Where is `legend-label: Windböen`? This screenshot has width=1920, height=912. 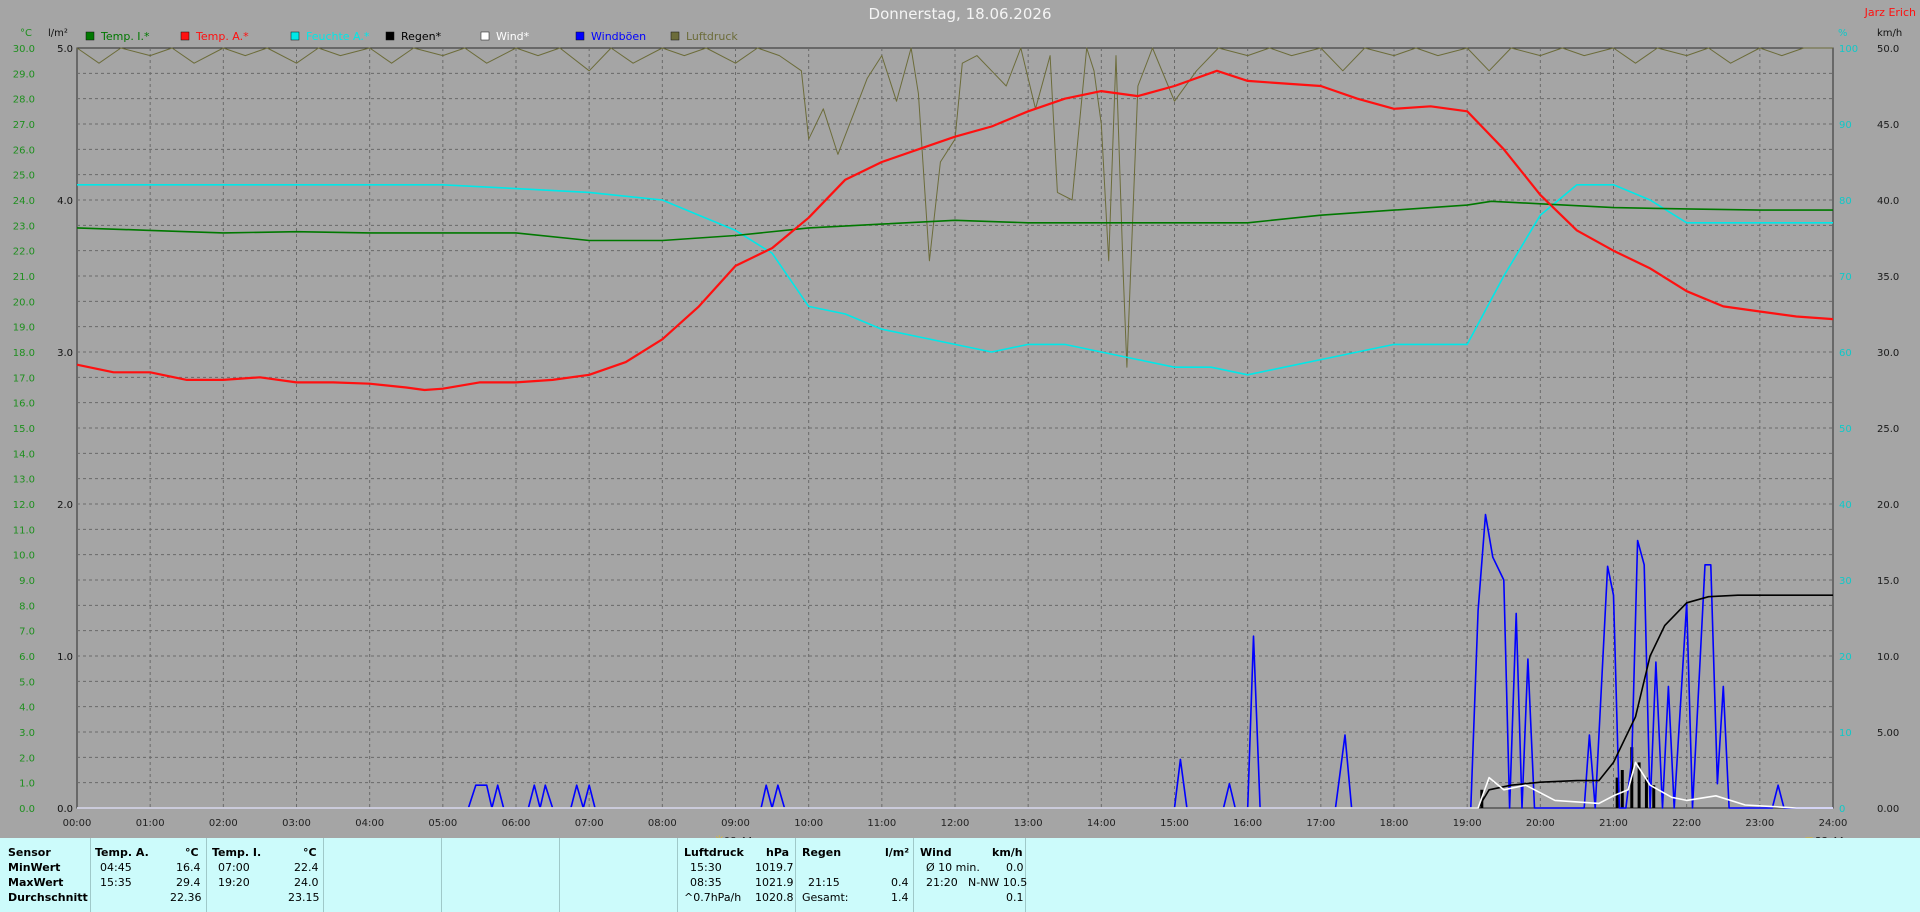
legend-label: Windböen is located at coordinates (618, 36).